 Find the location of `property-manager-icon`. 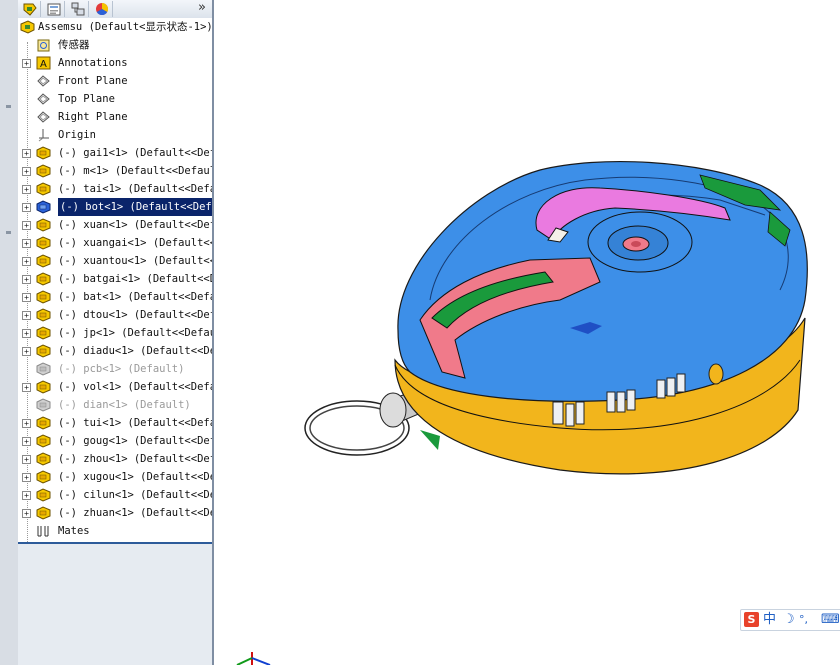

property-manager-icon is located at coordinates (54, 9).